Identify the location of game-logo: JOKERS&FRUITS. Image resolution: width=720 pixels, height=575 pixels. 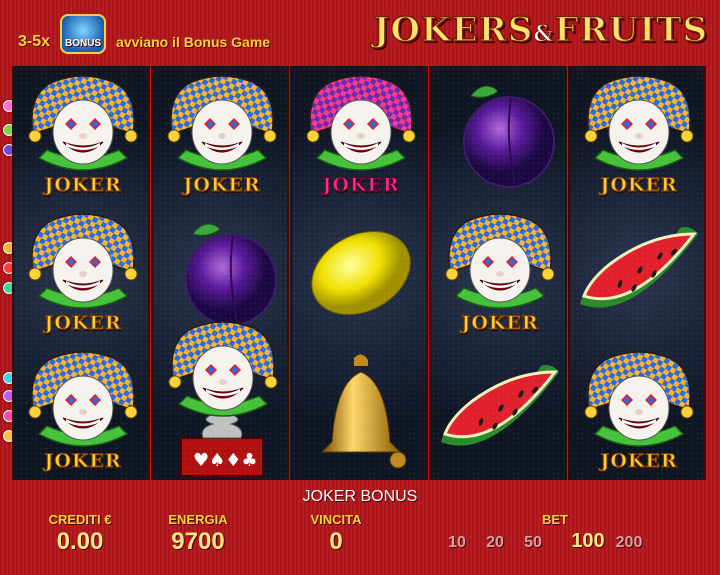
(538, 30).